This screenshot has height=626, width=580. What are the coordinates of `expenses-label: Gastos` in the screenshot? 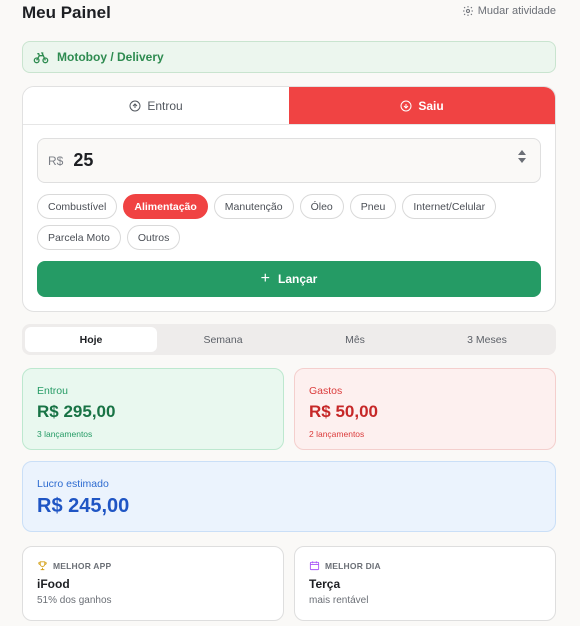 It's located at (326, 391).